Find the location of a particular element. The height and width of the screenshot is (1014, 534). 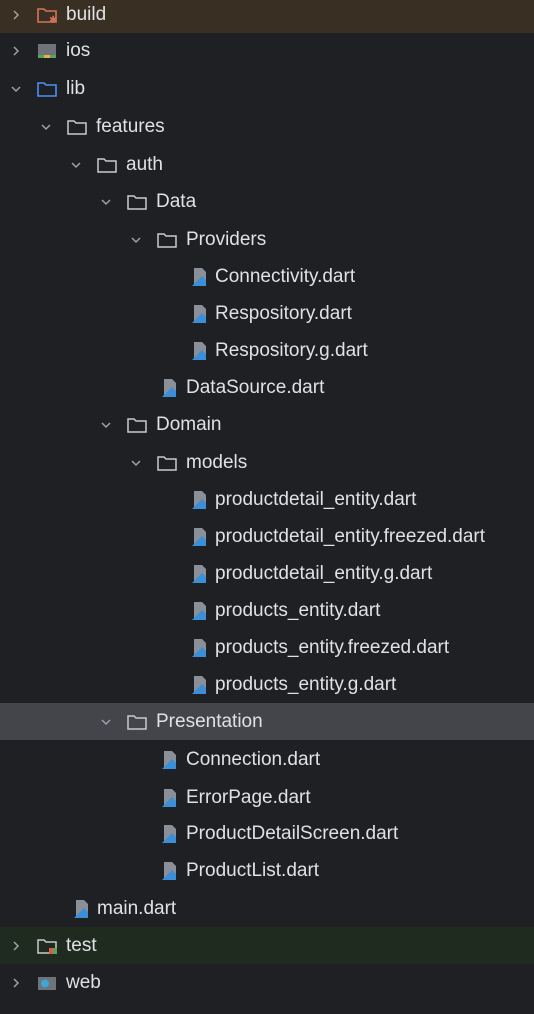

tree-row-file: ProductList.dart is located at coordinates (267, 870).